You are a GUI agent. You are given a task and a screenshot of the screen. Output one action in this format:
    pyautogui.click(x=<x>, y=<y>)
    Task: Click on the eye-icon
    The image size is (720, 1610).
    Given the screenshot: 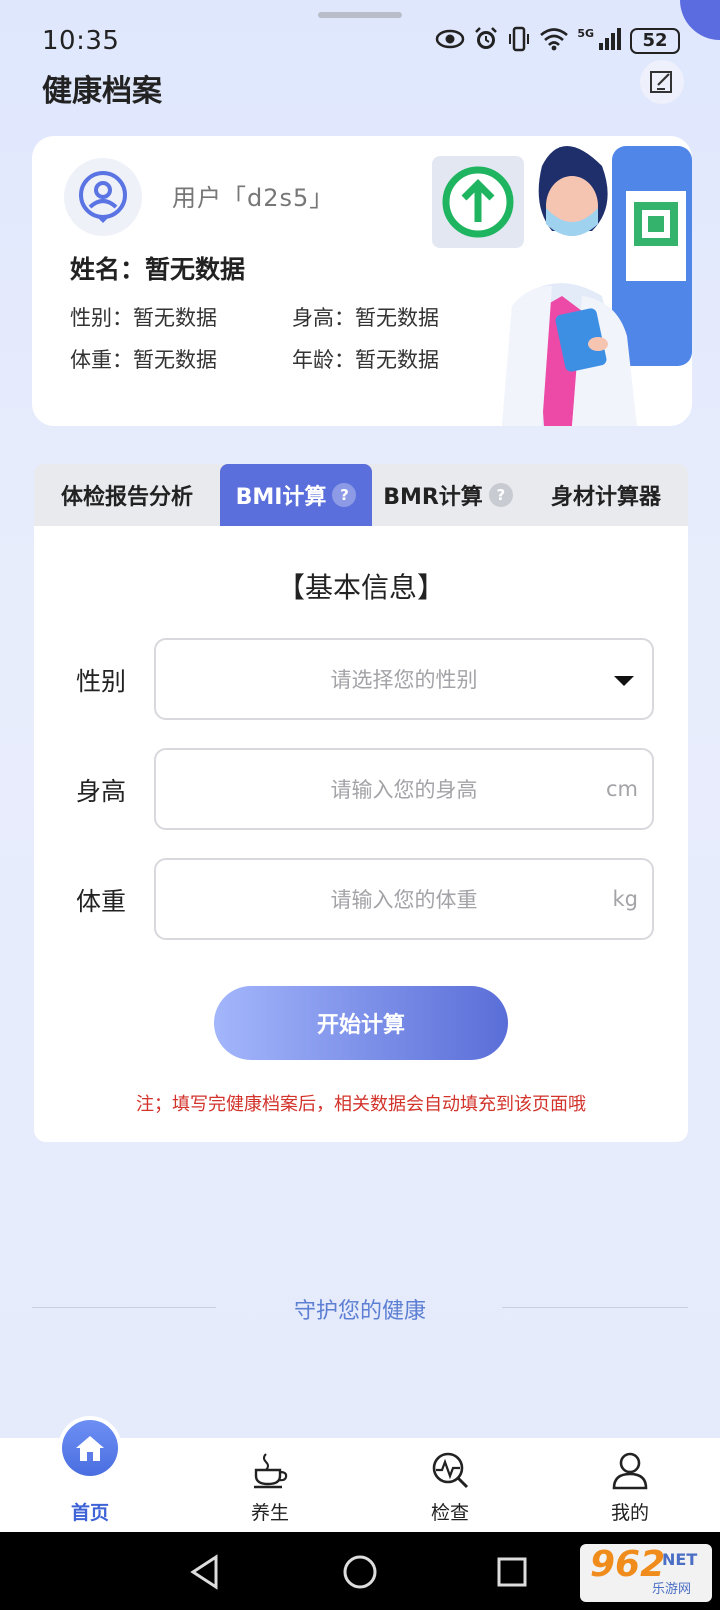 What is the action you would take?
    pyautogui.click(x=450, y=41)
    